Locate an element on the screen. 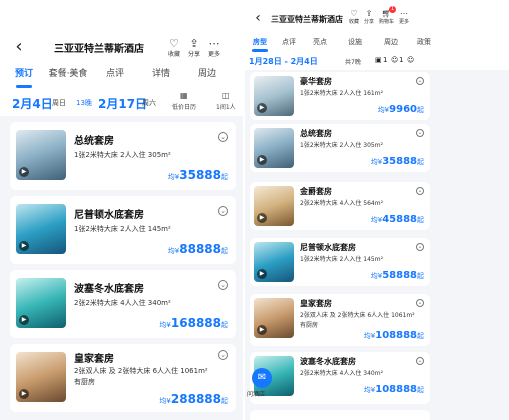 The image size is (509, 420). tab-room-types: 房型 is located at coordinates (260, 43).